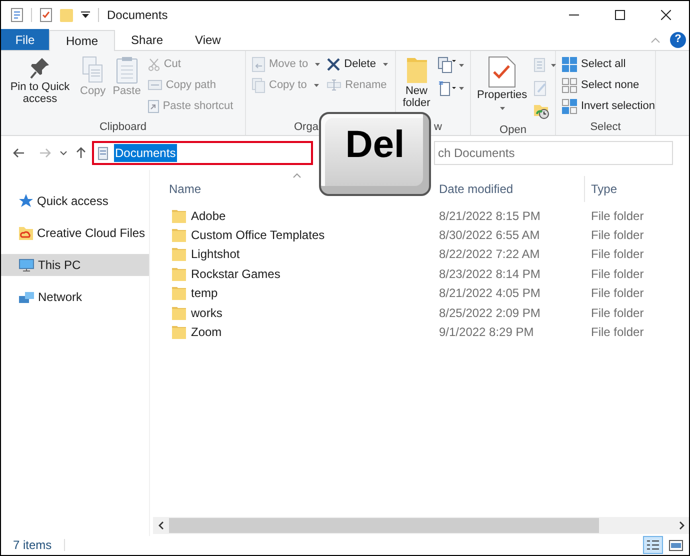 The height and width of the screenshot is (556, 690). Describe the element at coordinates (147, 39) in the screenshot. I see `ribbon-tab: Share` at that location.